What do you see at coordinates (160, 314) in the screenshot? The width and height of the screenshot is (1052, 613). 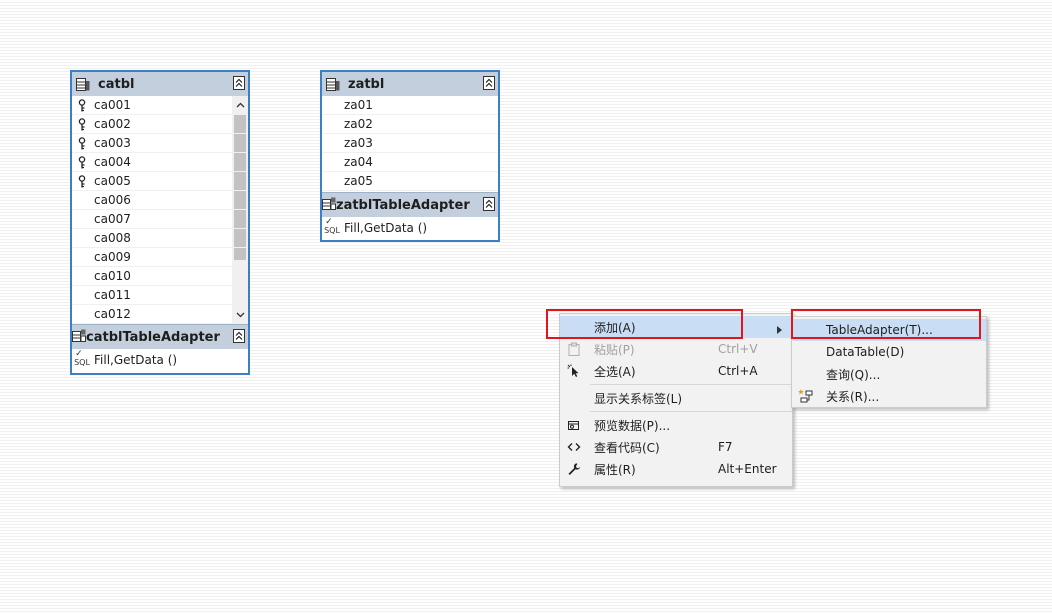 I see `table-column-row: ca012` at bounding box center [160, 314].